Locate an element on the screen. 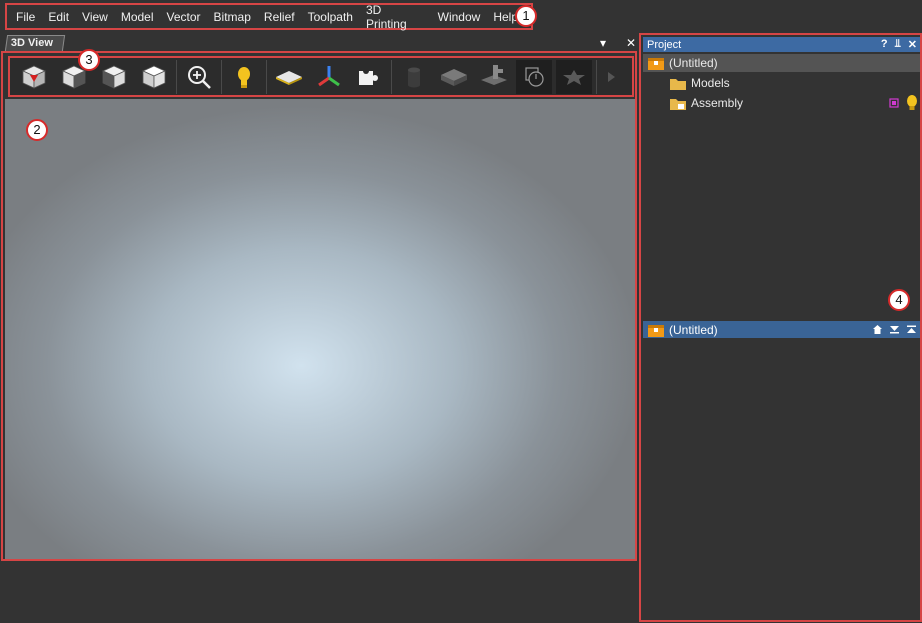  tree-item-models-label: Models is located at coordinates (710, 83).